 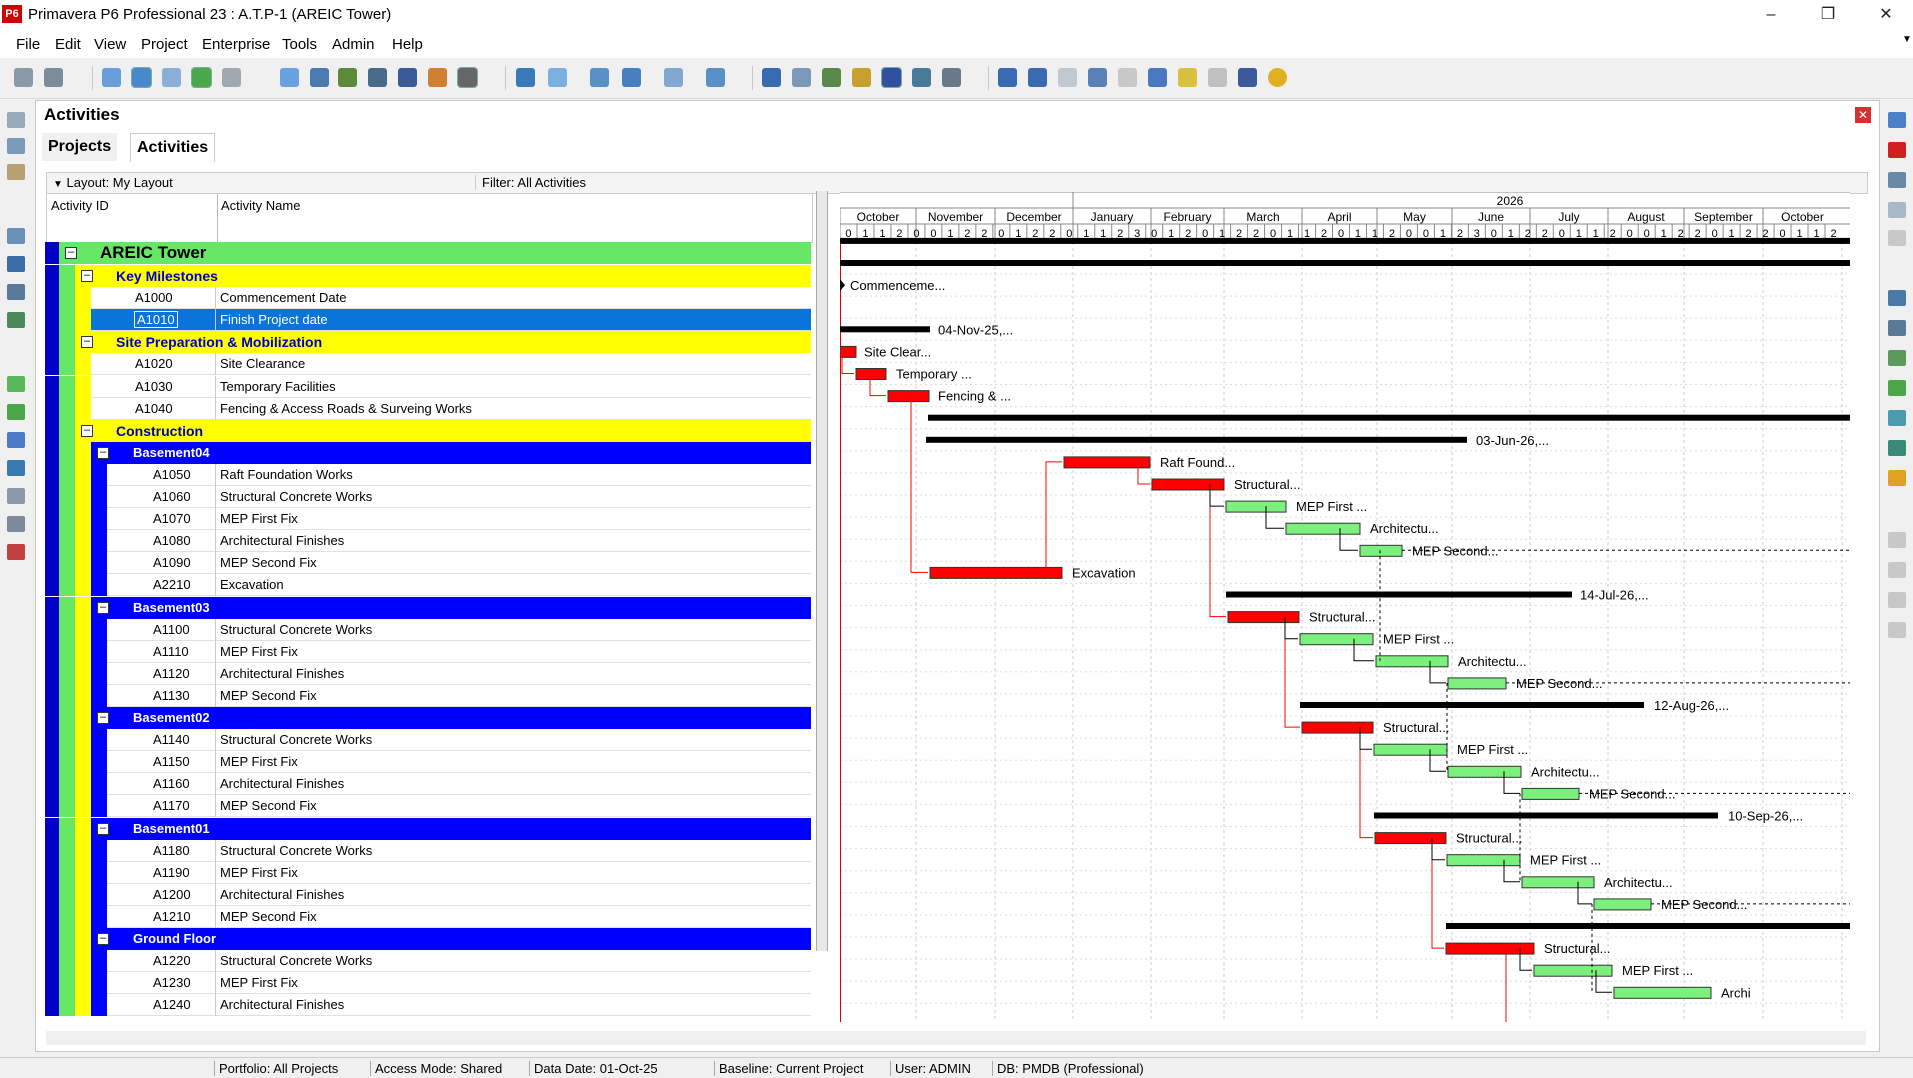 What do you see at coordinates (631, 77) in the screenshot?
I see `filter-icon` at bounding box center [631, 77].